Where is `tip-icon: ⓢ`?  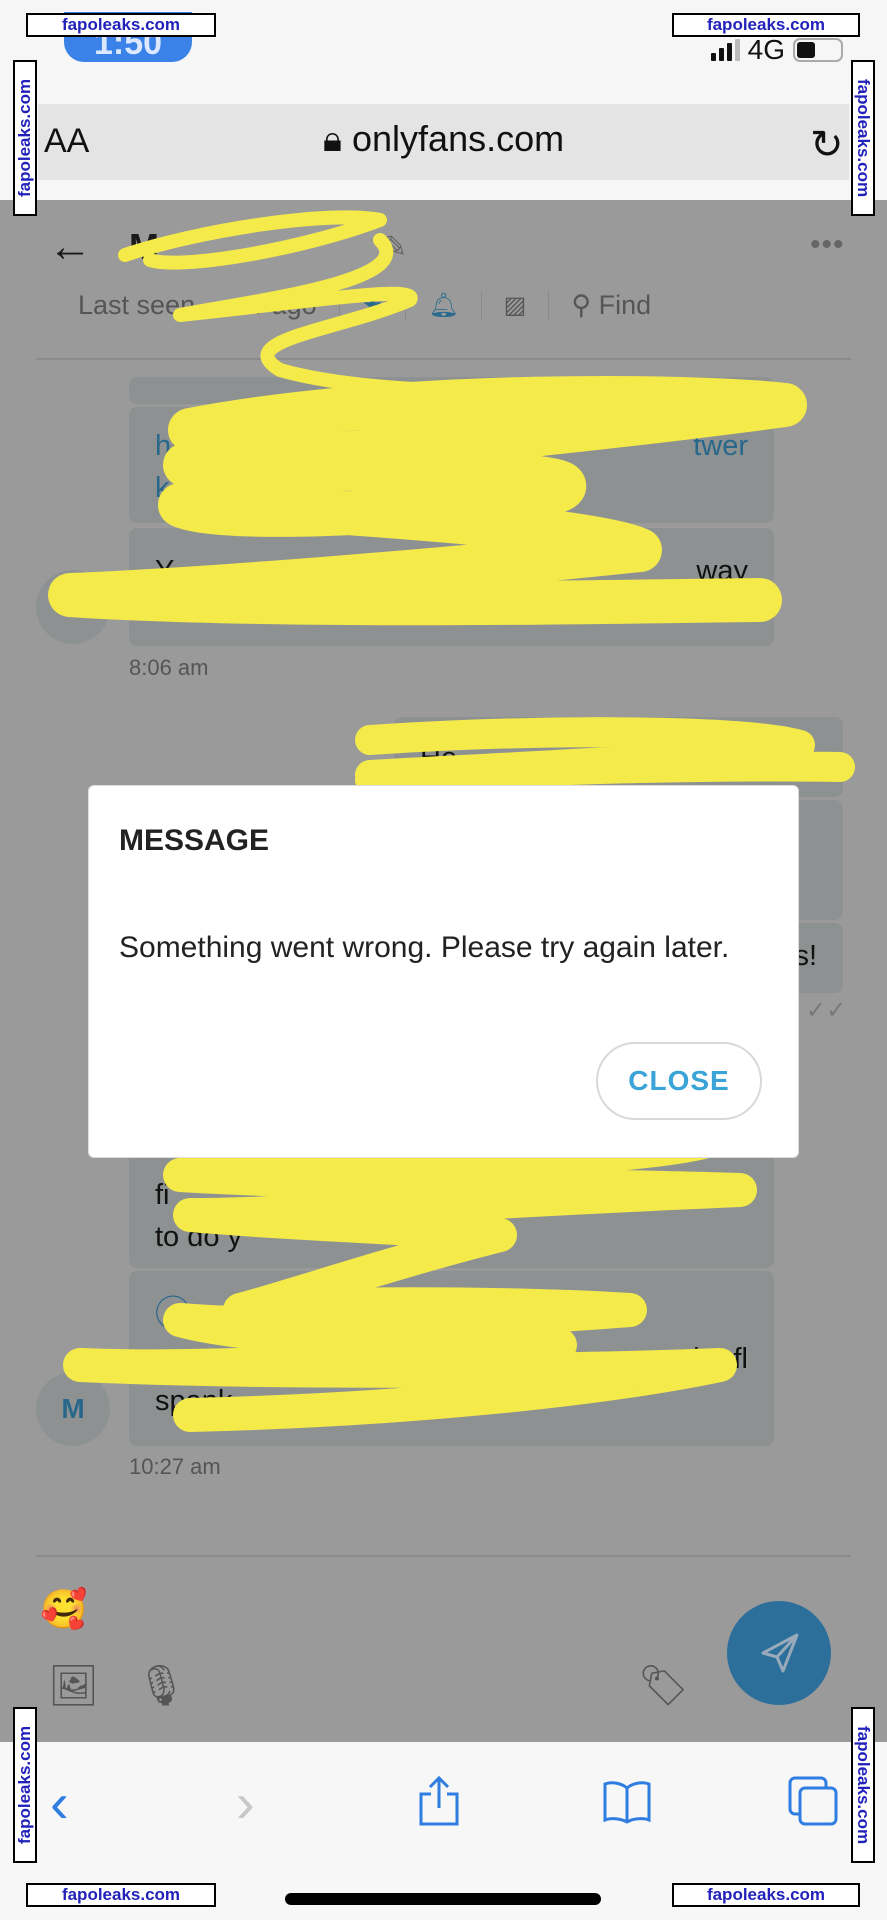
tip-icon: ⓢ is located at coordinates (173, 1313).